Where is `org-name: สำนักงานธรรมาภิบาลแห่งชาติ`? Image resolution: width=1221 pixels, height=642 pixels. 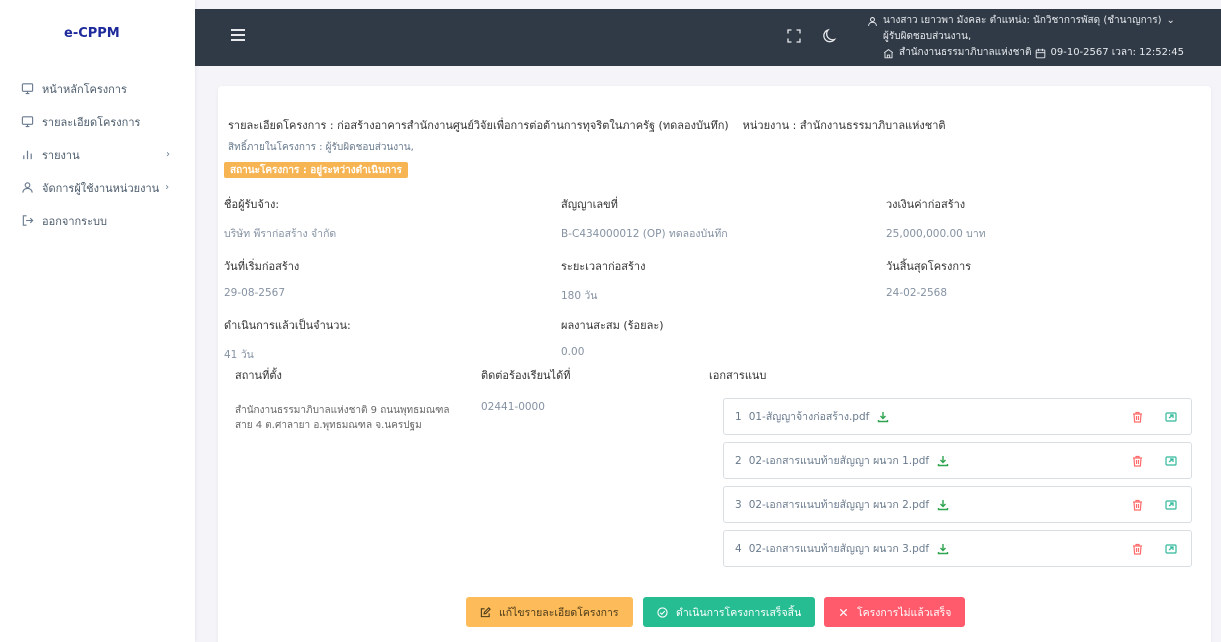
org-name: สำนักงานธรรมาภิบาลแห่งชาติ is located at coordinates (965, 52).